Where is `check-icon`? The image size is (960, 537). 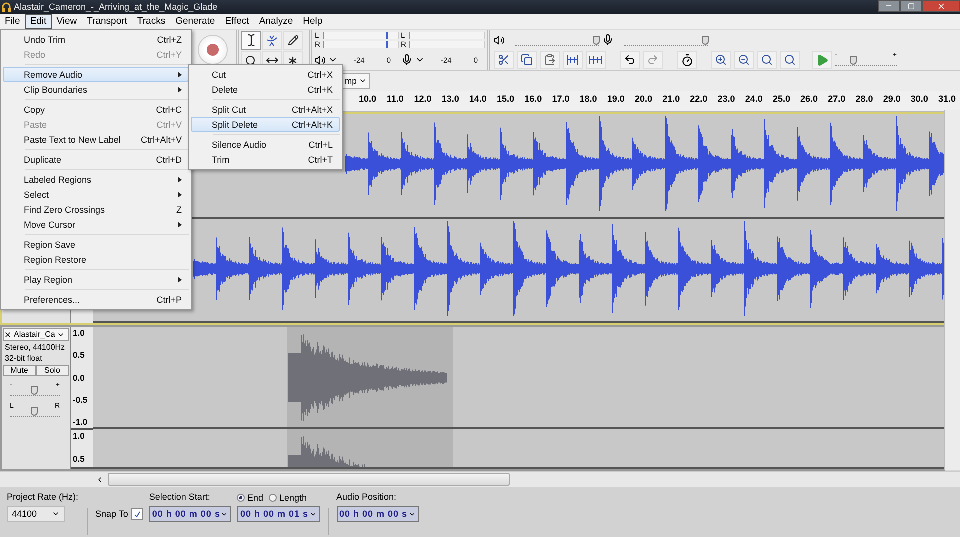
check-icon is located at coordinates (137, 514).